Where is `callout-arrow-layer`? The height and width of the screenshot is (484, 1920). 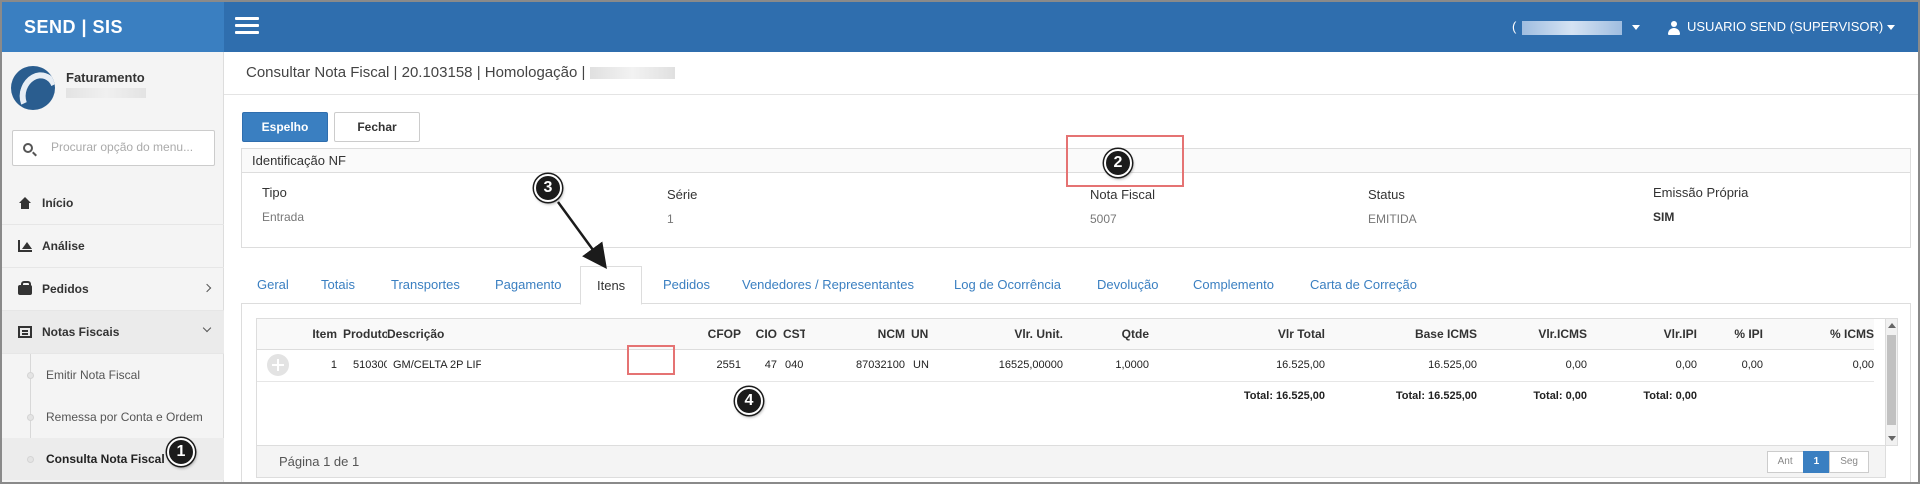
callout-arrow-layer is located at coordinates (582, 235).